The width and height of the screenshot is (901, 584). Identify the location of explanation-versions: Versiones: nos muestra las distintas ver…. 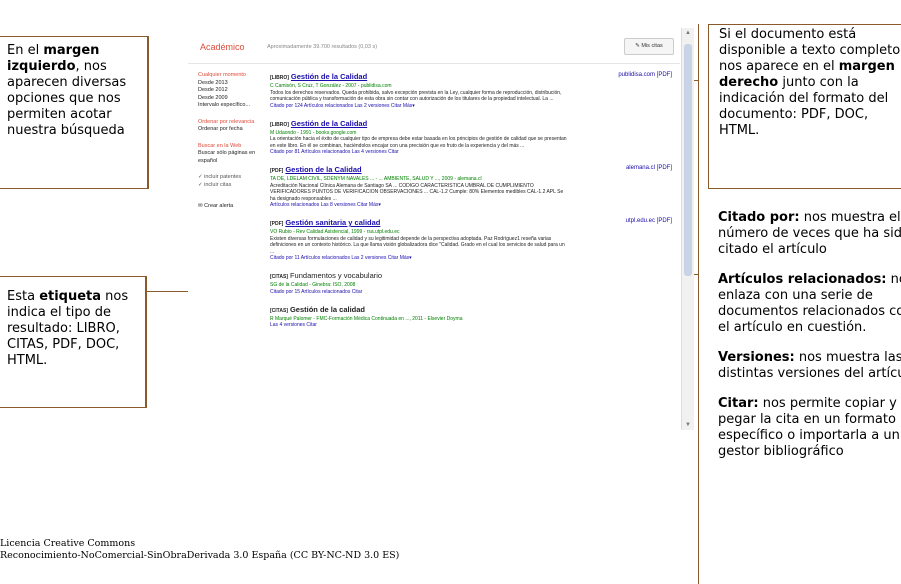
(809, 366).